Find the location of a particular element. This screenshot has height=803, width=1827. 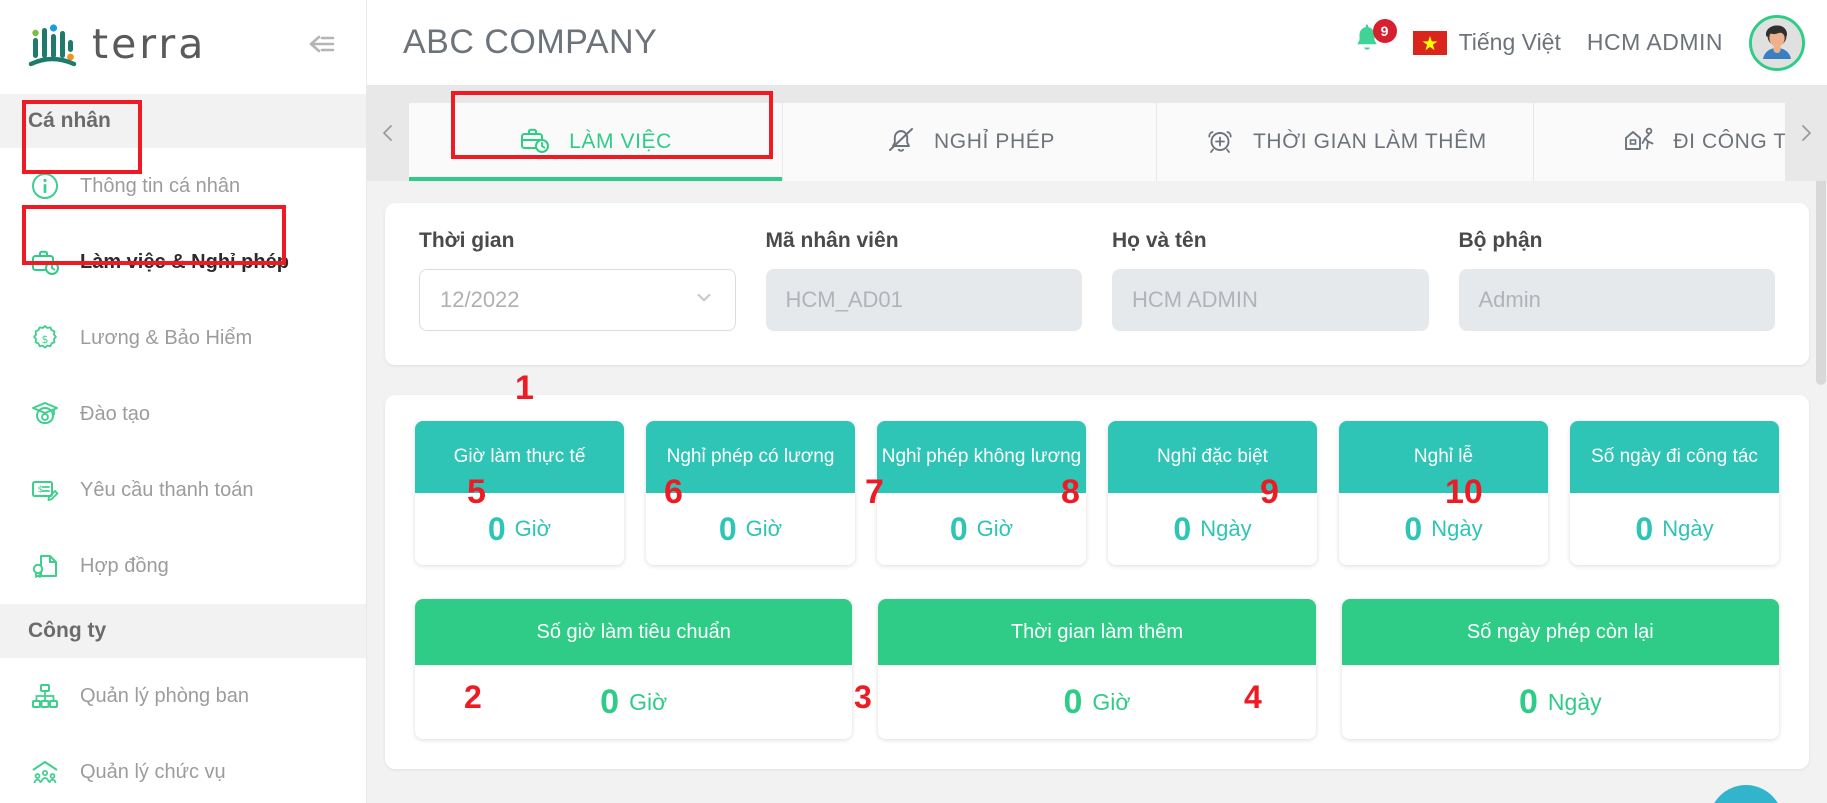

collapse-sidebar-button is located at coordinates (322, 44).